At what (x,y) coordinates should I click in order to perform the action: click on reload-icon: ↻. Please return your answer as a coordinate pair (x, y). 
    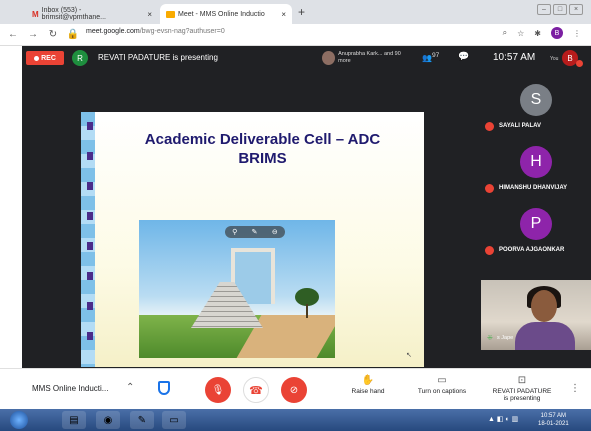
    Looking at the image, I should click on (53, 34).